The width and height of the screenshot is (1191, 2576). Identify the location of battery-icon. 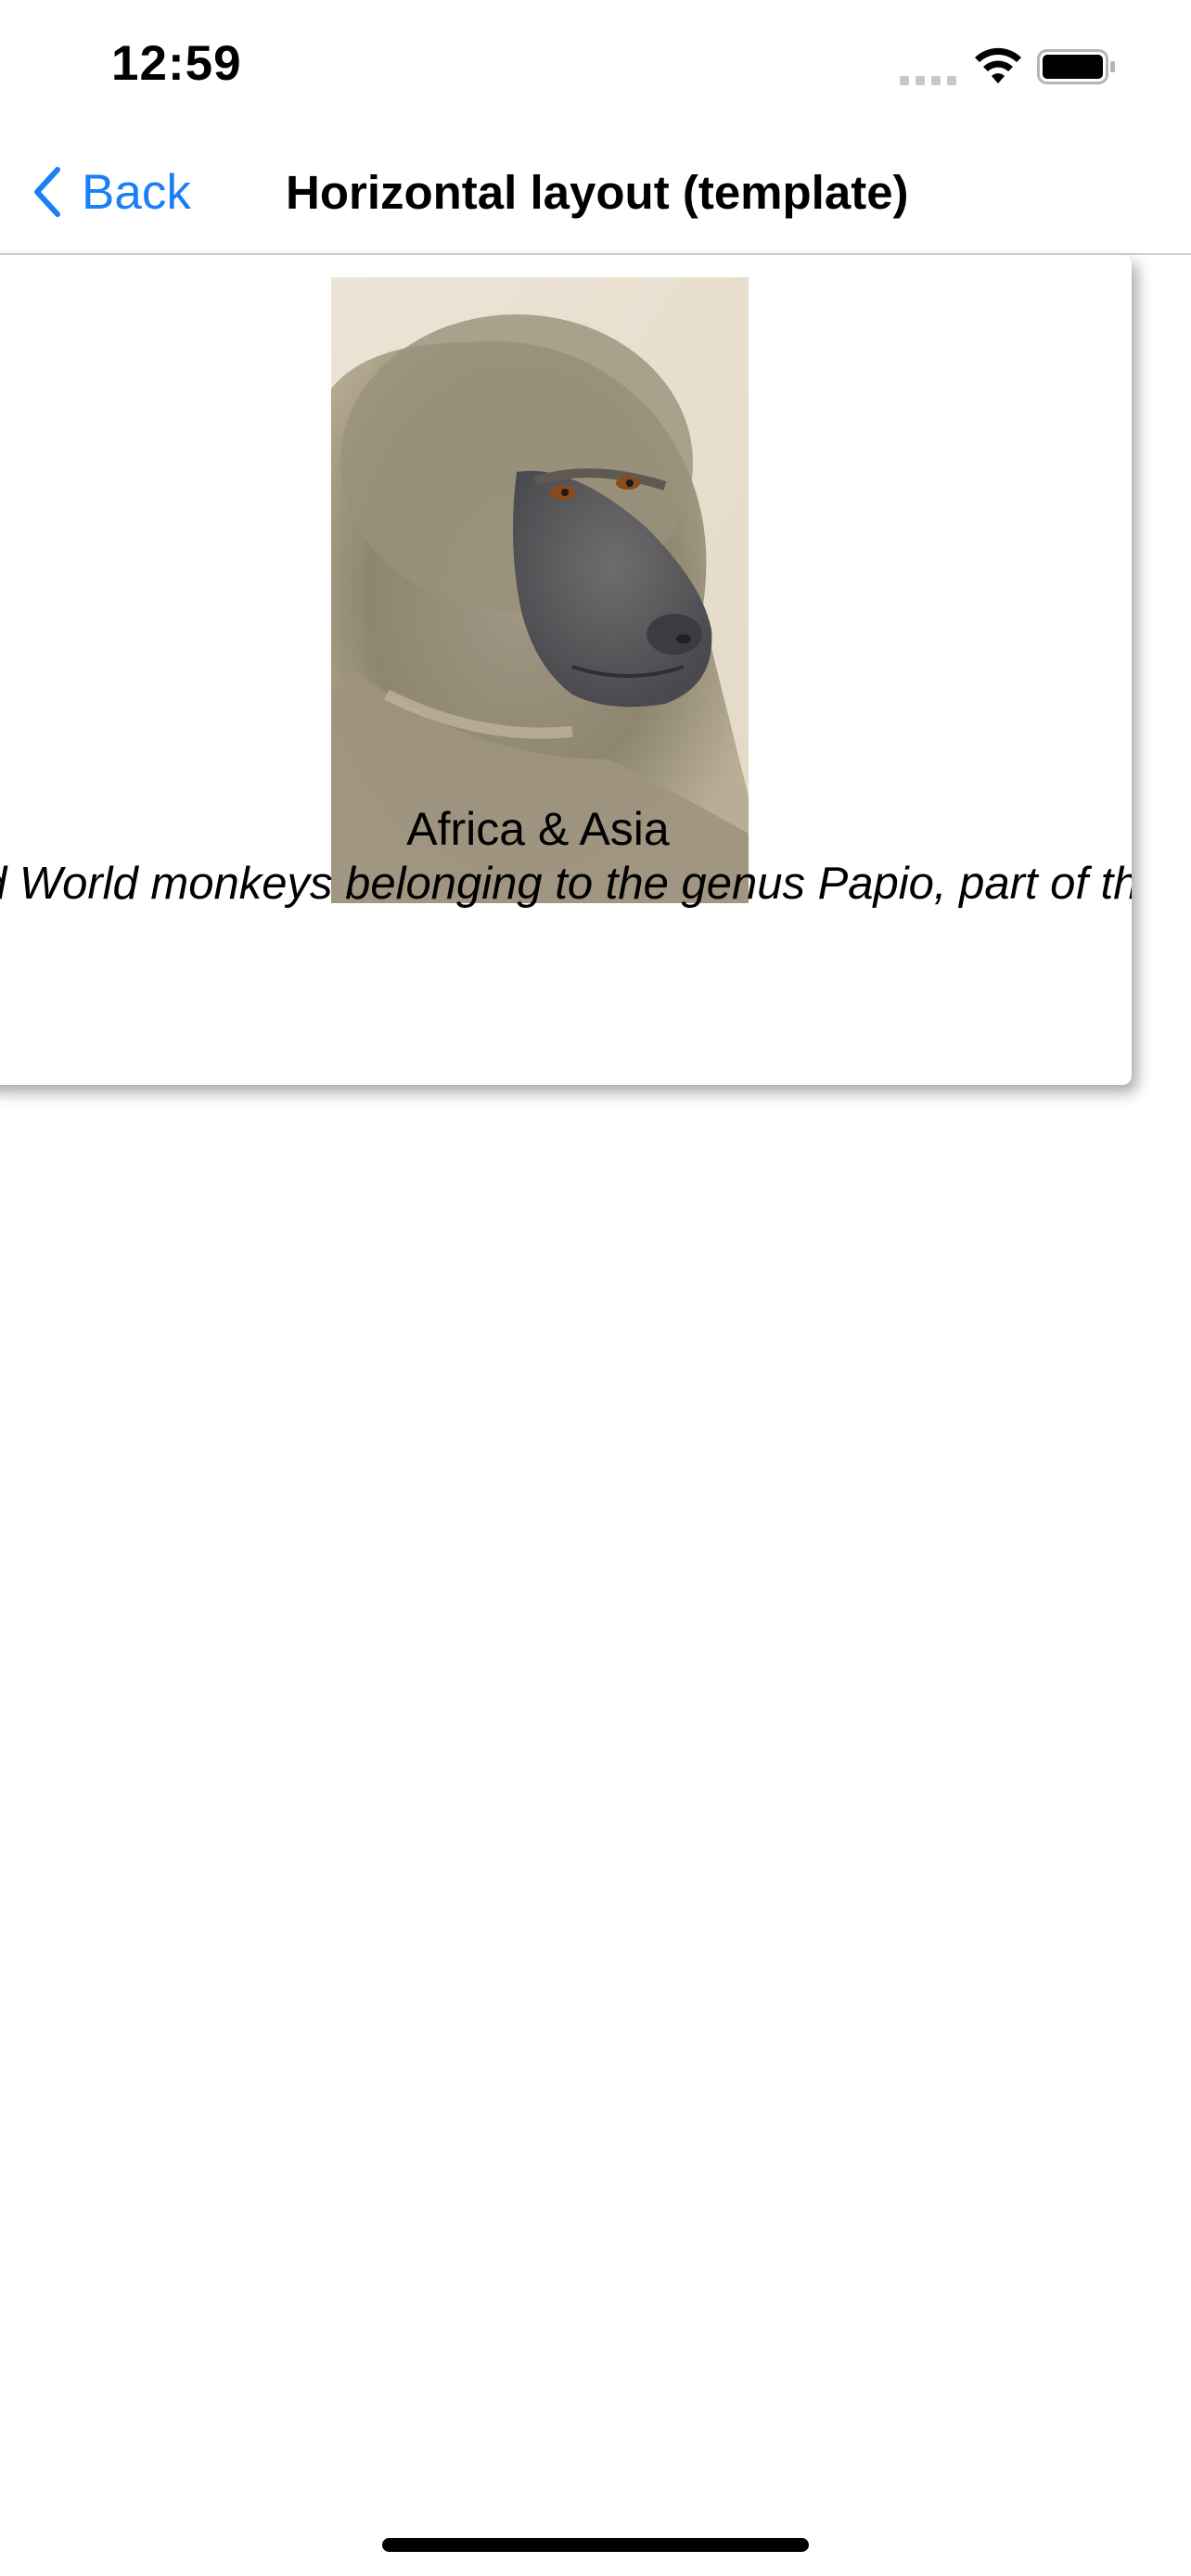
(1076, 66).